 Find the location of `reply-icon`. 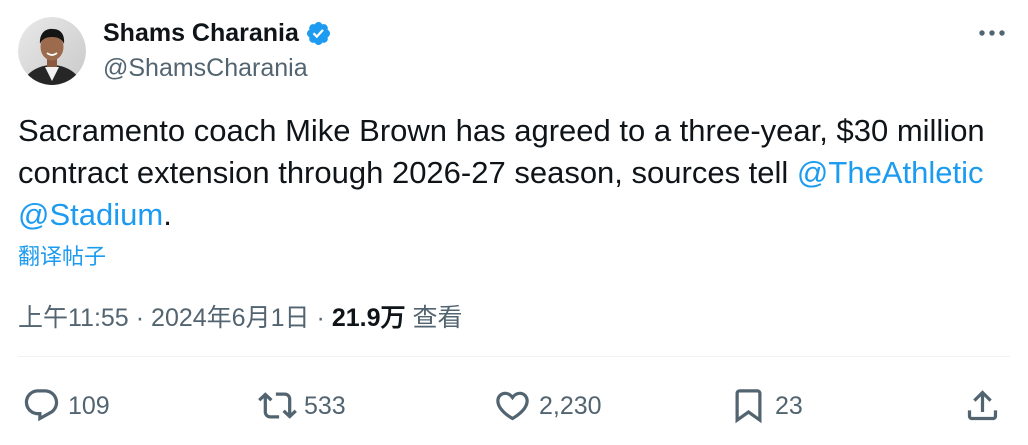

reply-icon is located at coordinates (41, 405).